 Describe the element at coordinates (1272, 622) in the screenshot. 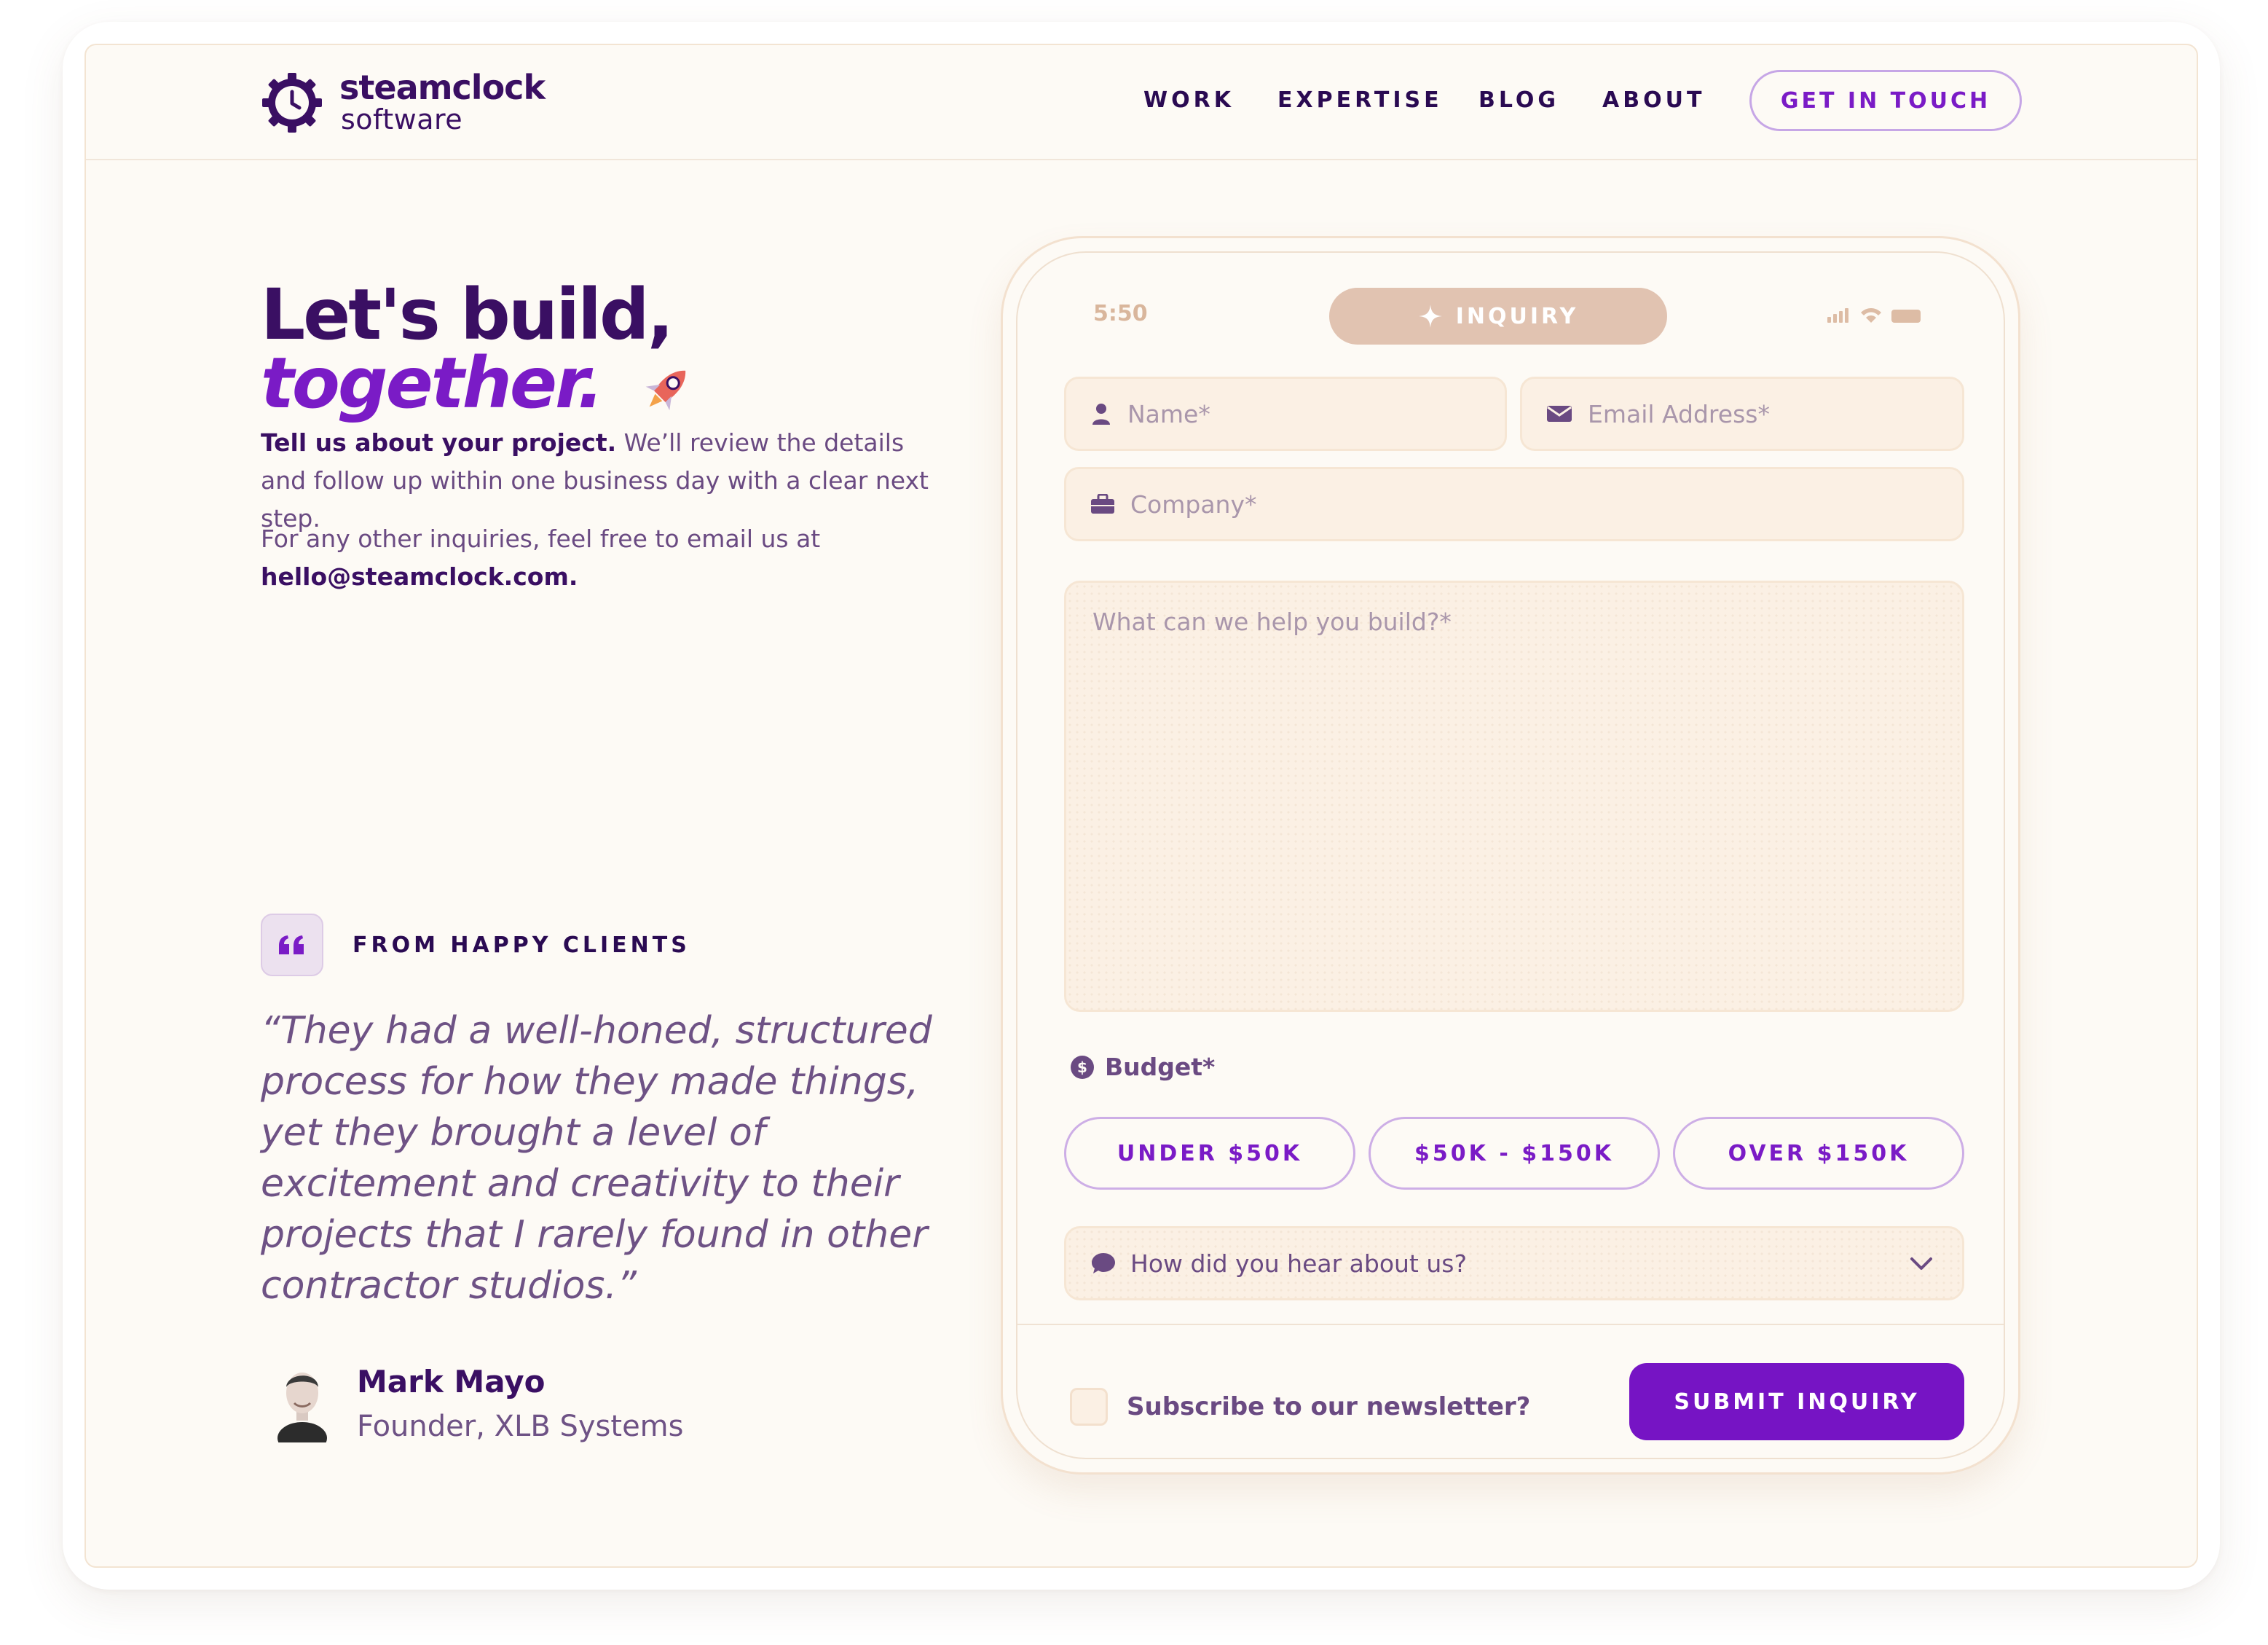

I see `message-placeholder: What can we help you build?*` at that location.